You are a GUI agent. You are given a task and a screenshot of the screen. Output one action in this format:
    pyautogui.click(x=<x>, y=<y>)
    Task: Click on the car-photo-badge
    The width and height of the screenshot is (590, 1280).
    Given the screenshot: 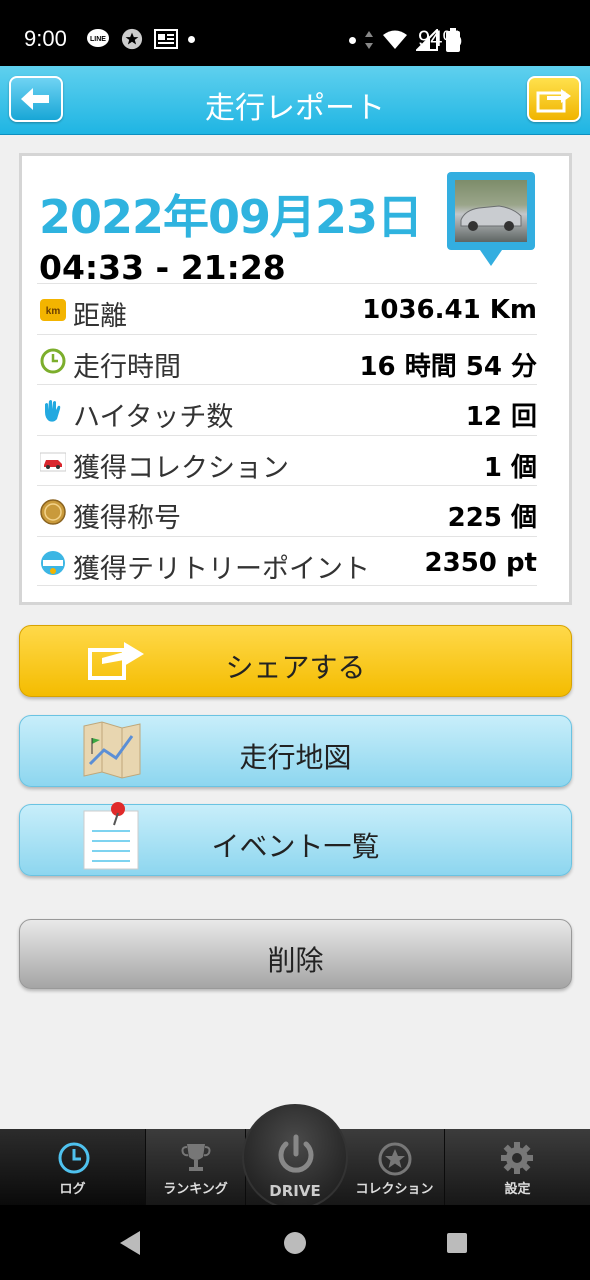 What is the action you would take?
    pyautogui.click(x=491, y=219)
    